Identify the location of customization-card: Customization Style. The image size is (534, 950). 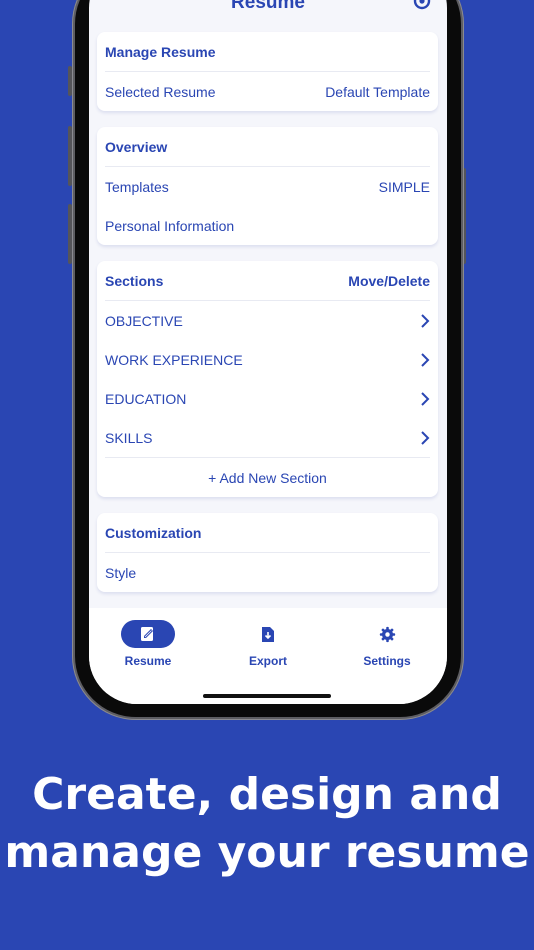
(267, 552).